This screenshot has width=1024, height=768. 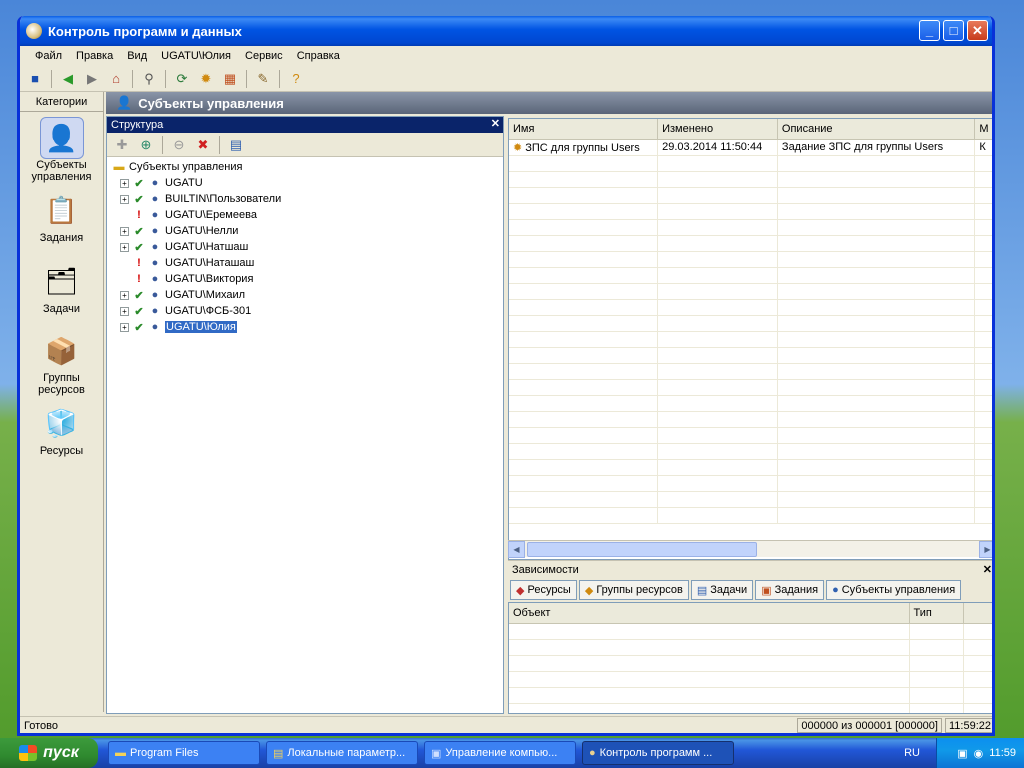 What do you see at coordinates (936, 613) in the screenshot?
I see `column-type: Тип` at bounding box center [936, 613].